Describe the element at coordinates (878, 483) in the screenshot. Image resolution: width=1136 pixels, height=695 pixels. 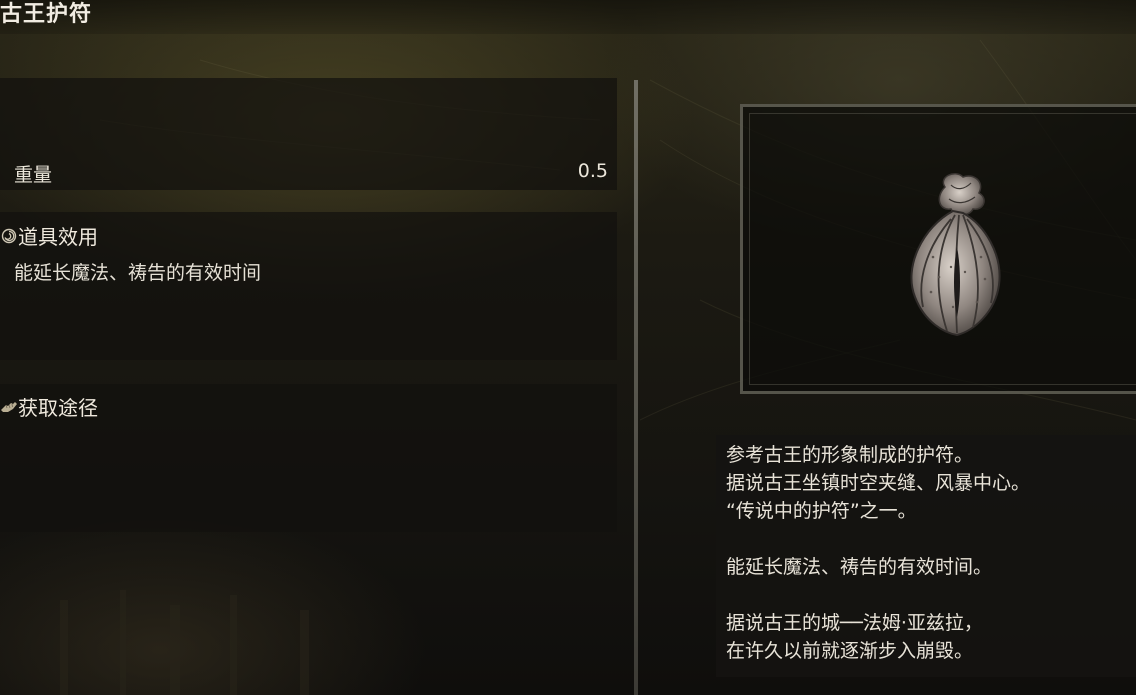
I see `description-line: 据说古王坐镇时空夹缝、风暴中心。` at that location.